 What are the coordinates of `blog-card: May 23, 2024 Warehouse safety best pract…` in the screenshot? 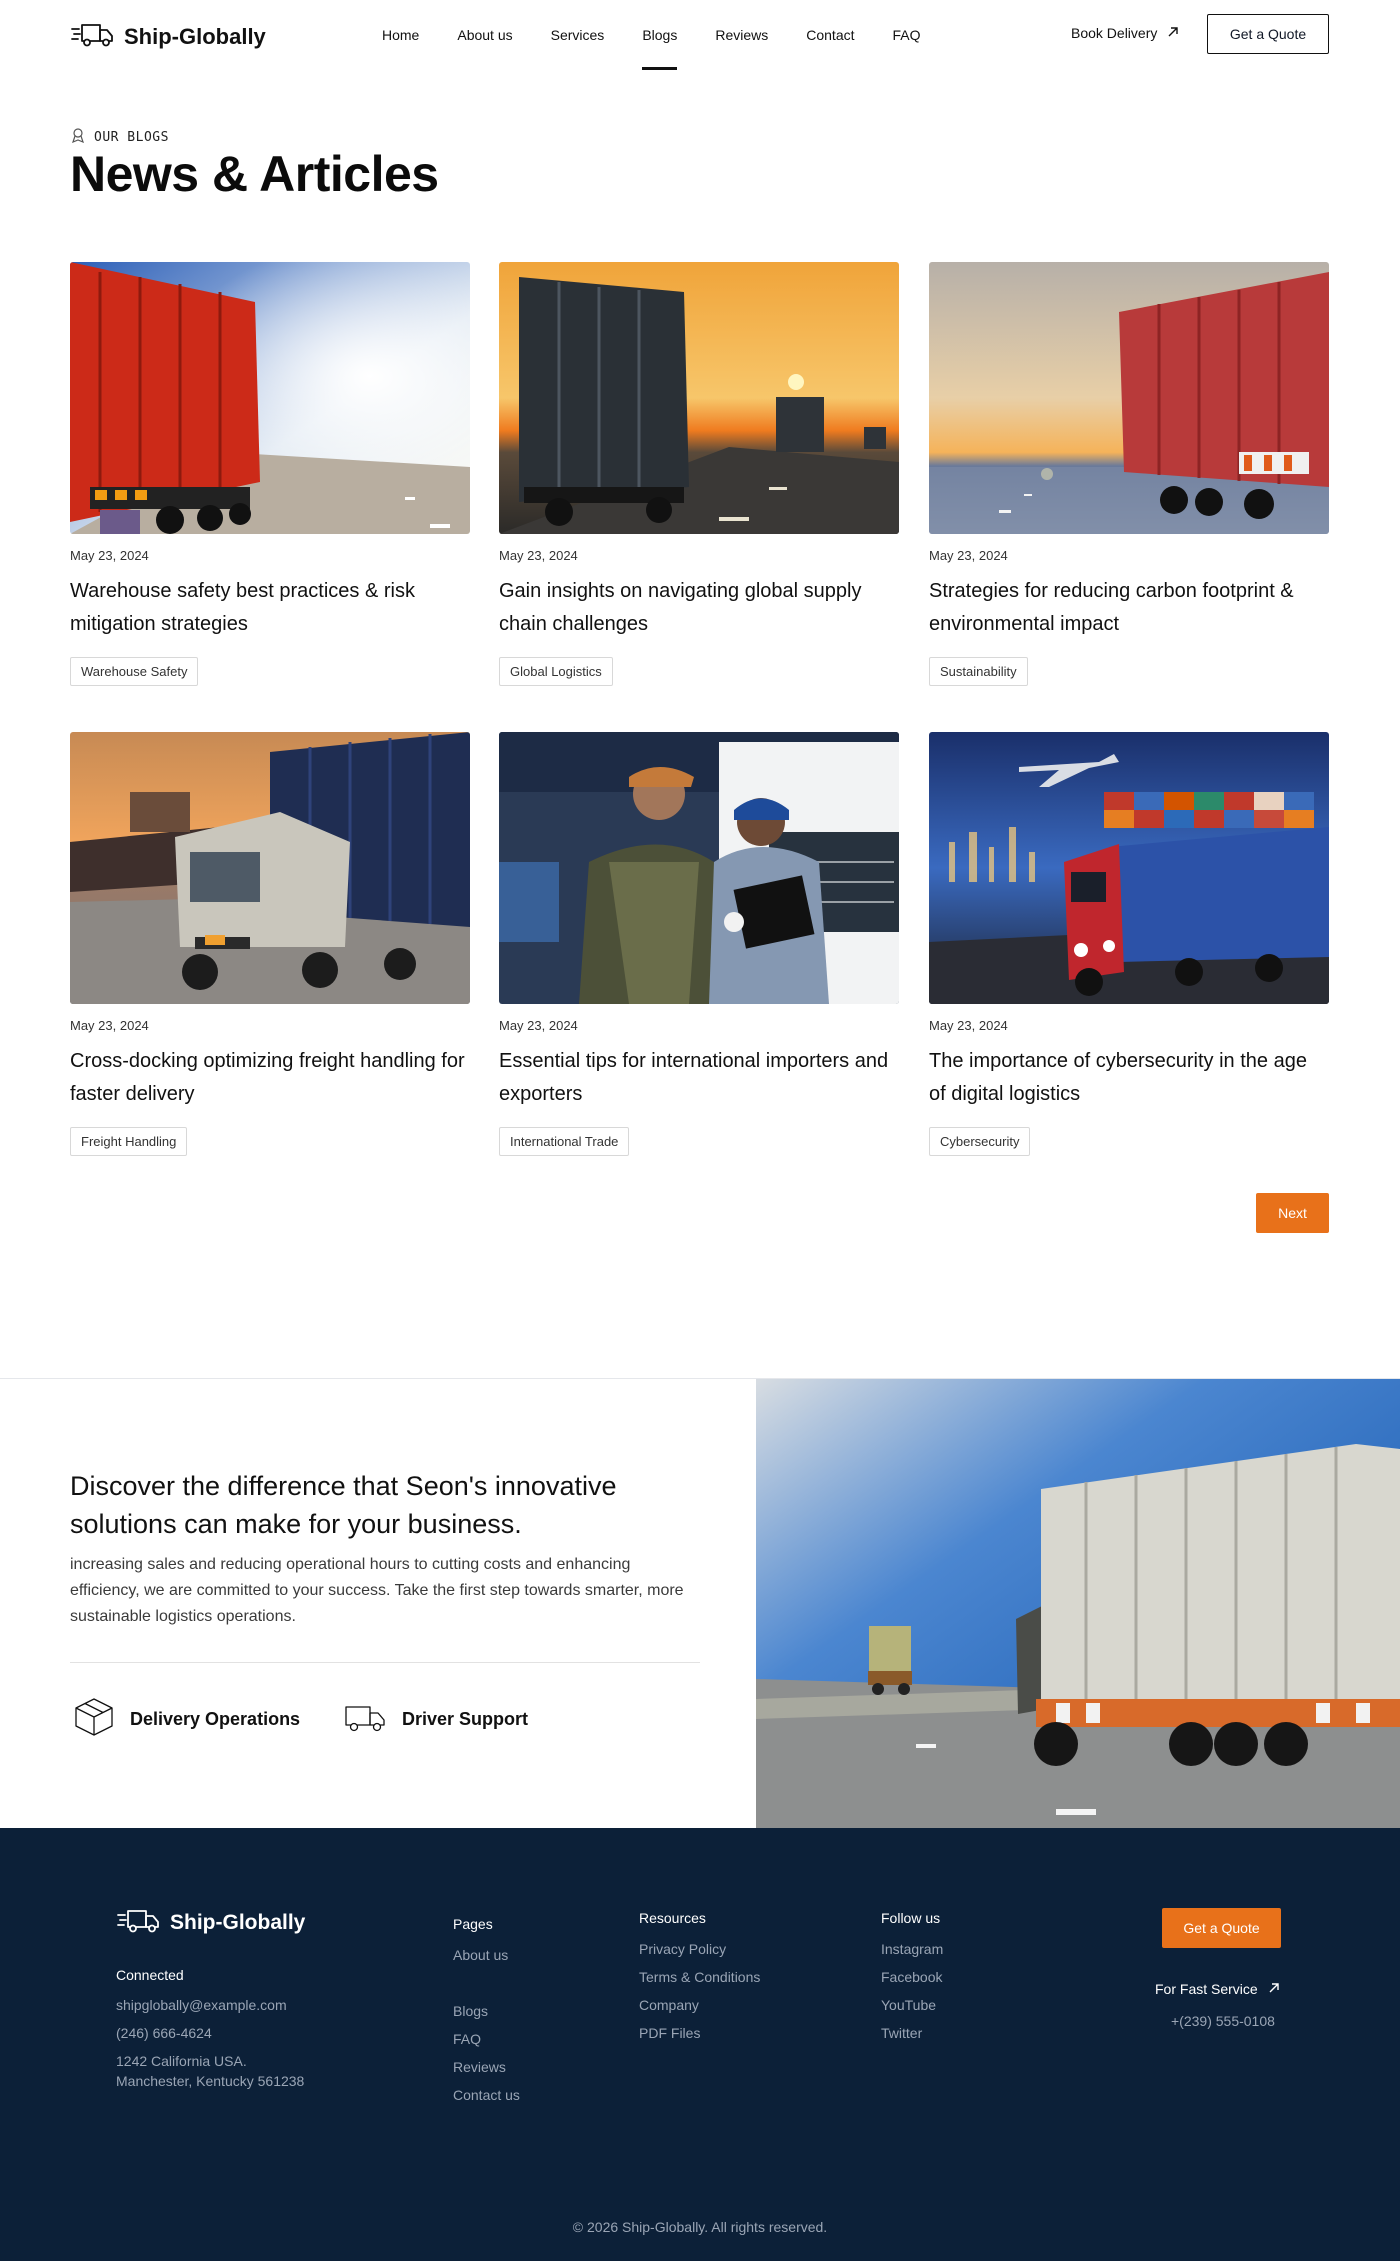 It's located at (270, 474).